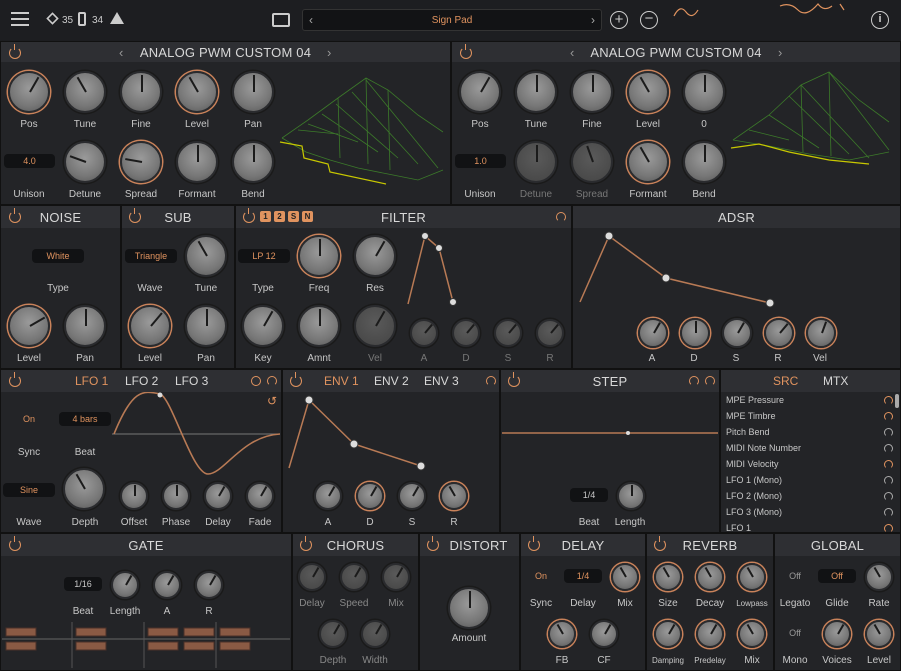 The image size is (901, 671). What do you see at coordinates (29, 419) in the screenshot?
I see `lfo-sync-toggle: On` at bounding box center [29, 419].